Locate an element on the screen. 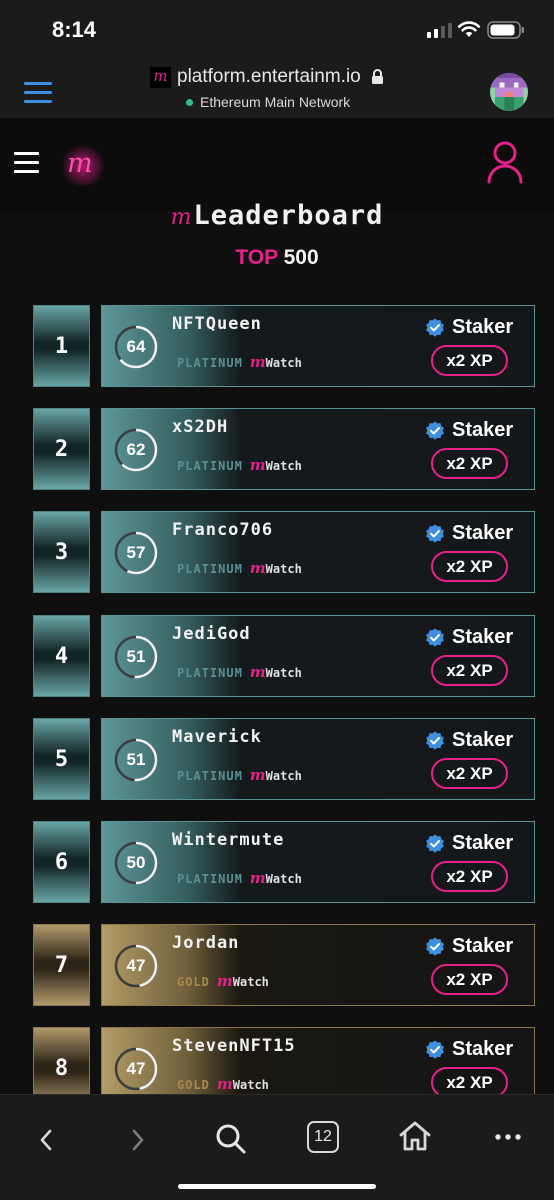  score-value: 64 is located at coordinates (136, 346).